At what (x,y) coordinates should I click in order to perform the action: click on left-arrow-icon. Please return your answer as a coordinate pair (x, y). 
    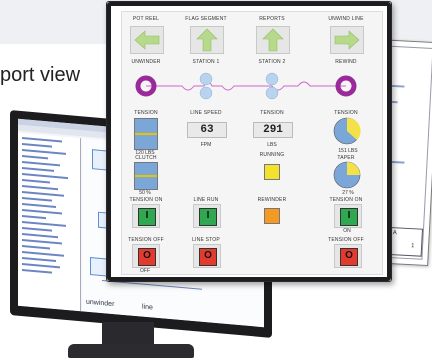
    Looking at the image, I should click on (147, 40).